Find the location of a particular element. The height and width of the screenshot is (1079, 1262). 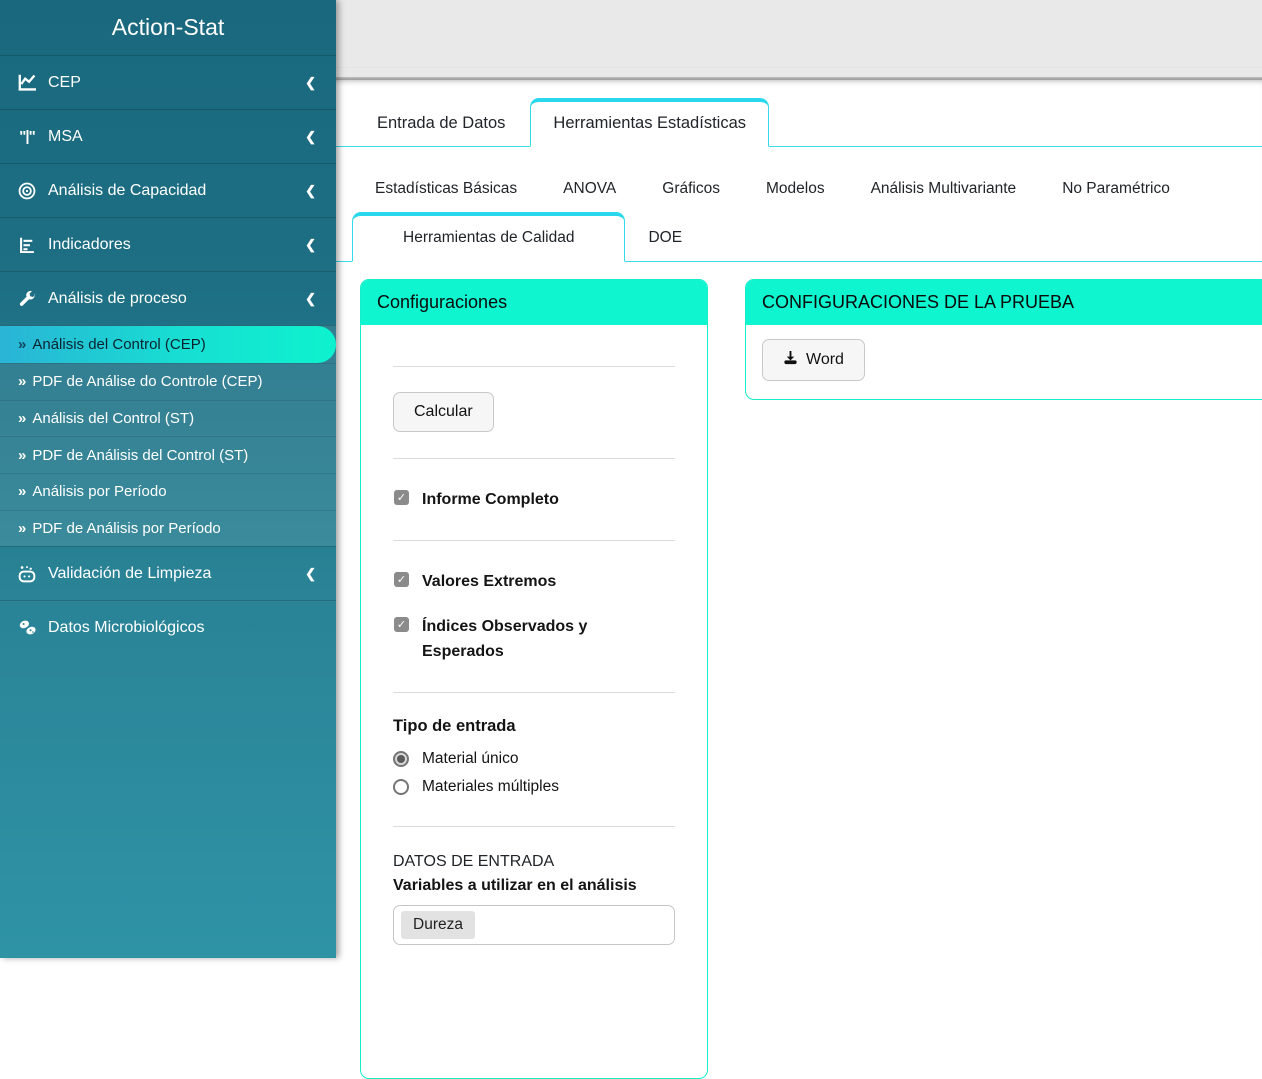

radio-label: Material único is located at coordinates (470, 758).